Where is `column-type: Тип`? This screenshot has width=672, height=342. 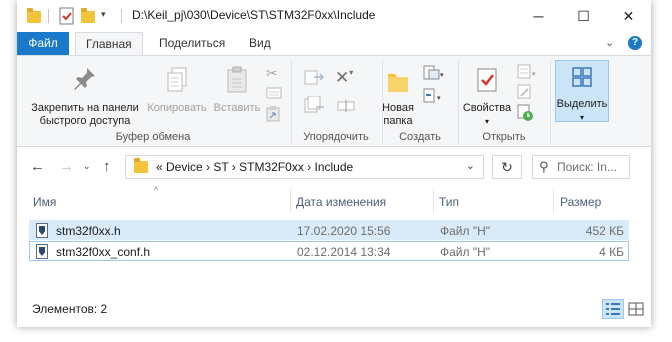
column-type: Тип is located at coordinates (449, 202).